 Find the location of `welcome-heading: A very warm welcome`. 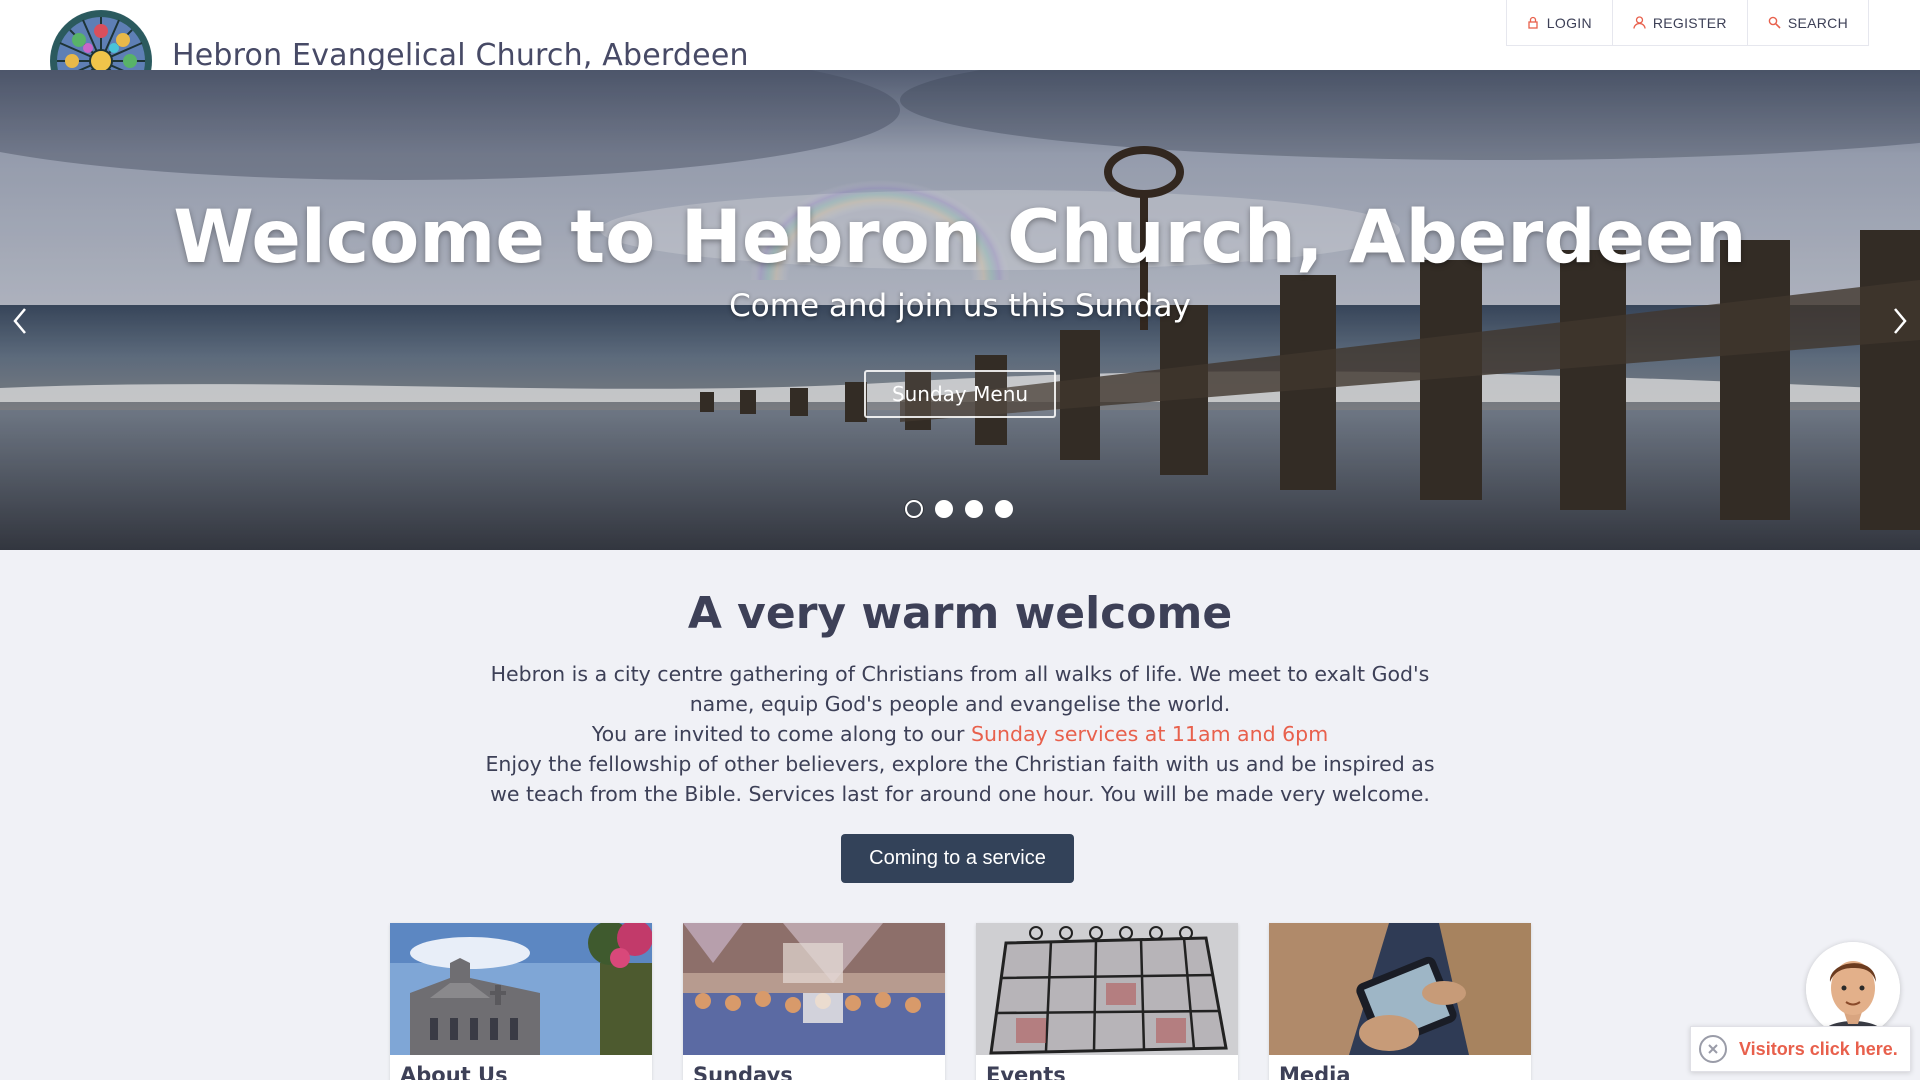

welcome-heading: A very warm welcome is located at coordinates (960, 613).